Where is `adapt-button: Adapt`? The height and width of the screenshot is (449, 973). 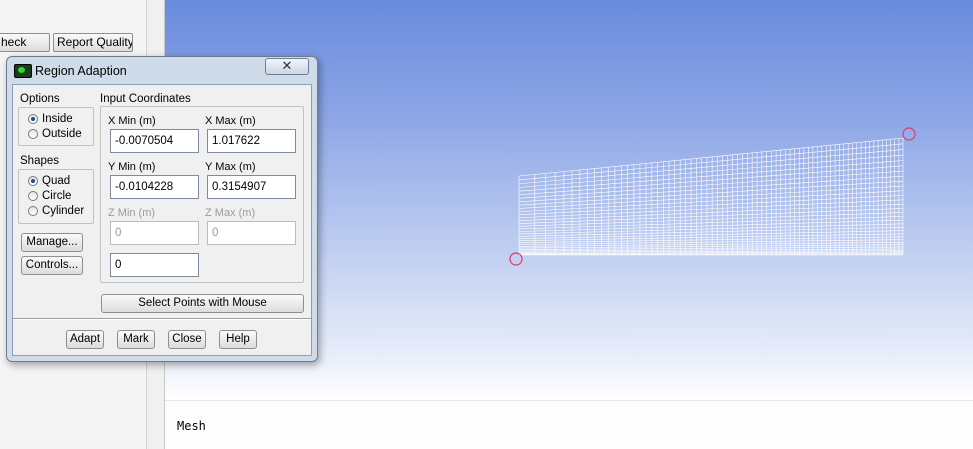
adapt-button: Adapt is located at coordinates (85, 339).